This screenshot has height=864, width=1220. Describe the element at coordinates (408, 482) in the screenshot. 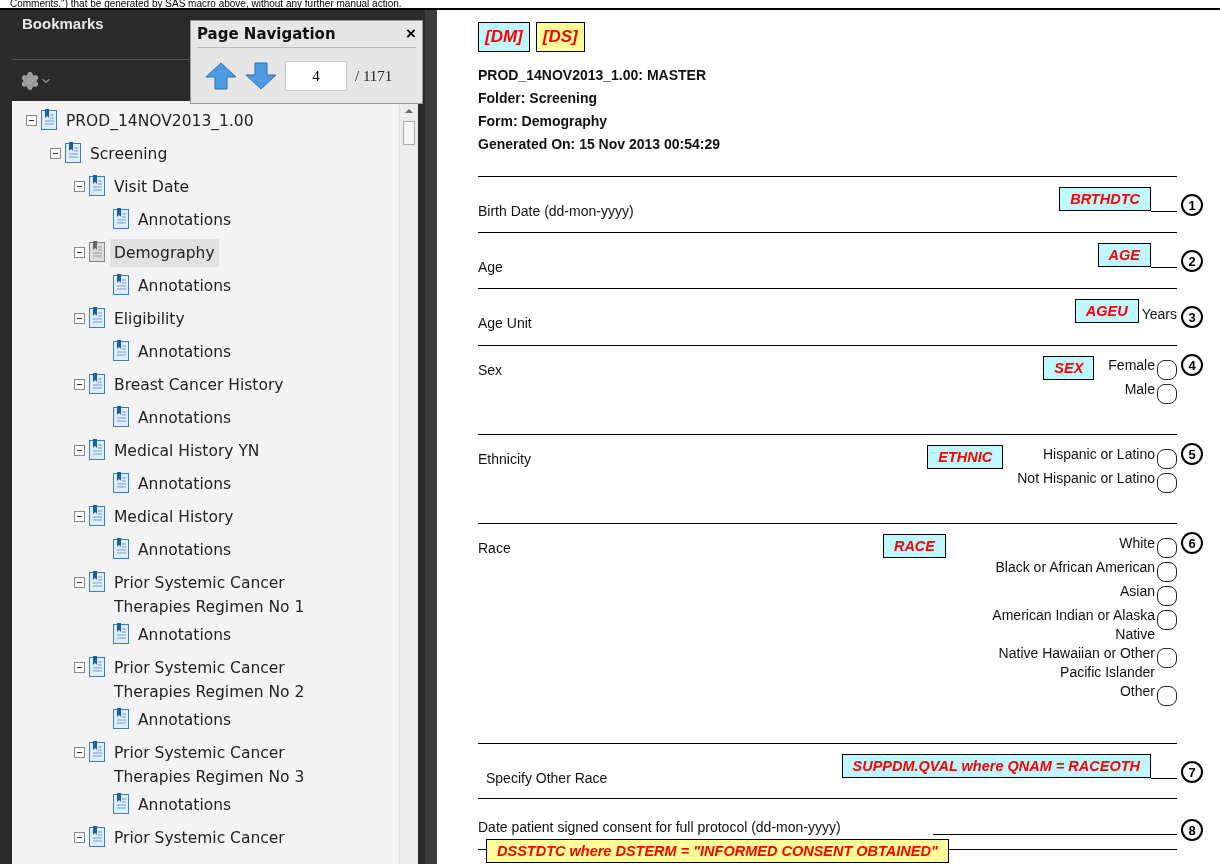

I see `scrollbar` at that location.